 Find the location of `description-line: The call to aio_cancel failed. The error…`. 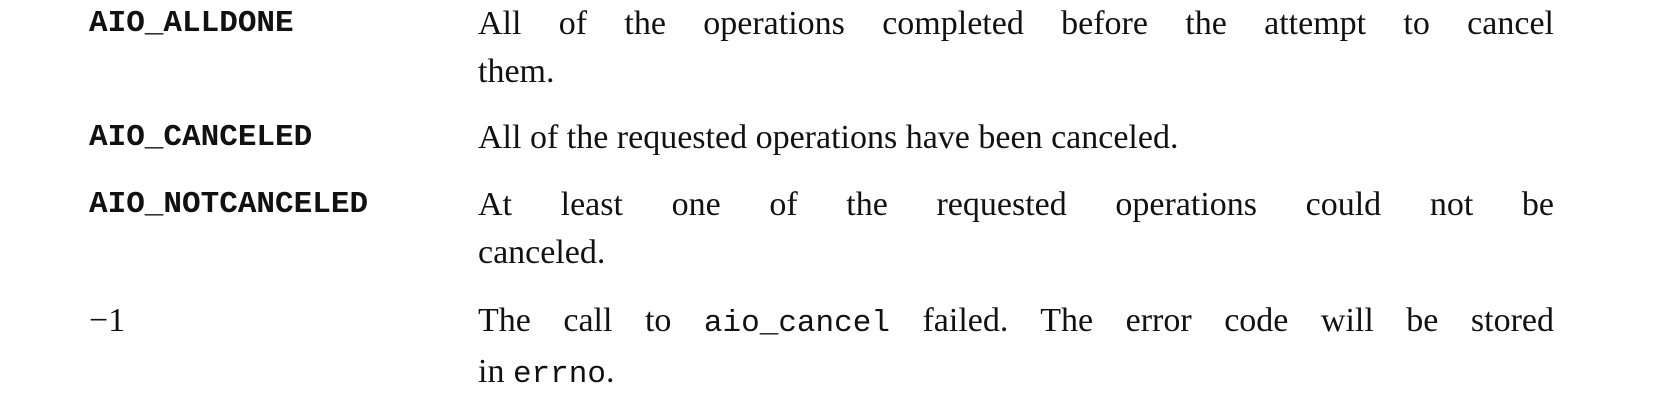

description-line: The call to aio_cancel failed. The error… is located at coordinates (1016, 322).